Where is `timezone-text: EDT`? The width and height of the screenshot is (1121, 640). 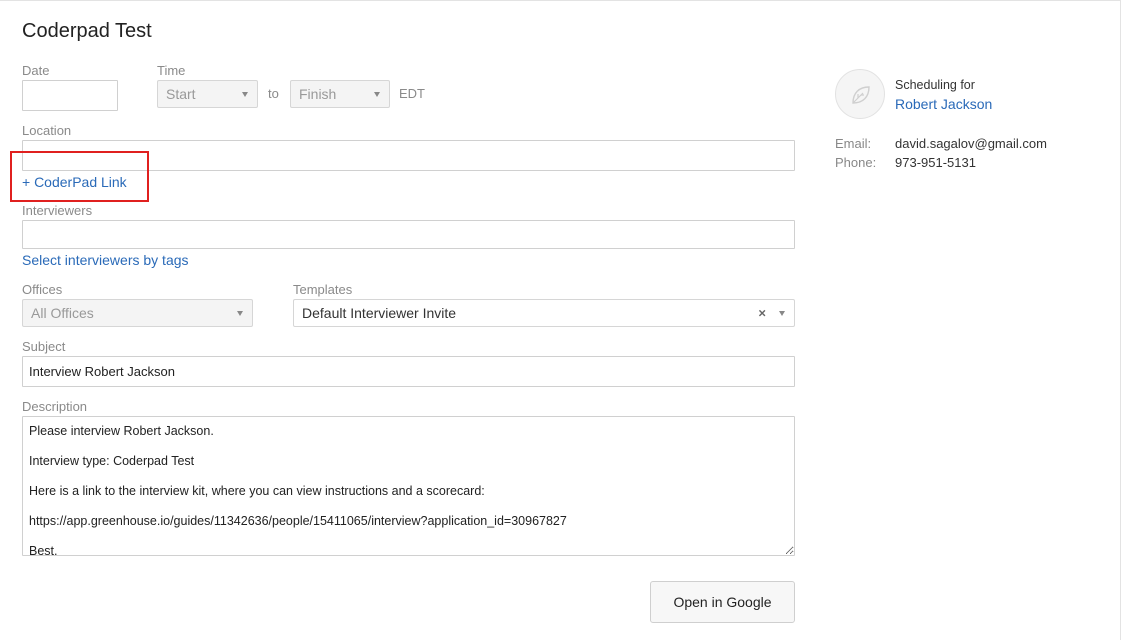
timezone-text: EDT is located at coordinates (412, 93).